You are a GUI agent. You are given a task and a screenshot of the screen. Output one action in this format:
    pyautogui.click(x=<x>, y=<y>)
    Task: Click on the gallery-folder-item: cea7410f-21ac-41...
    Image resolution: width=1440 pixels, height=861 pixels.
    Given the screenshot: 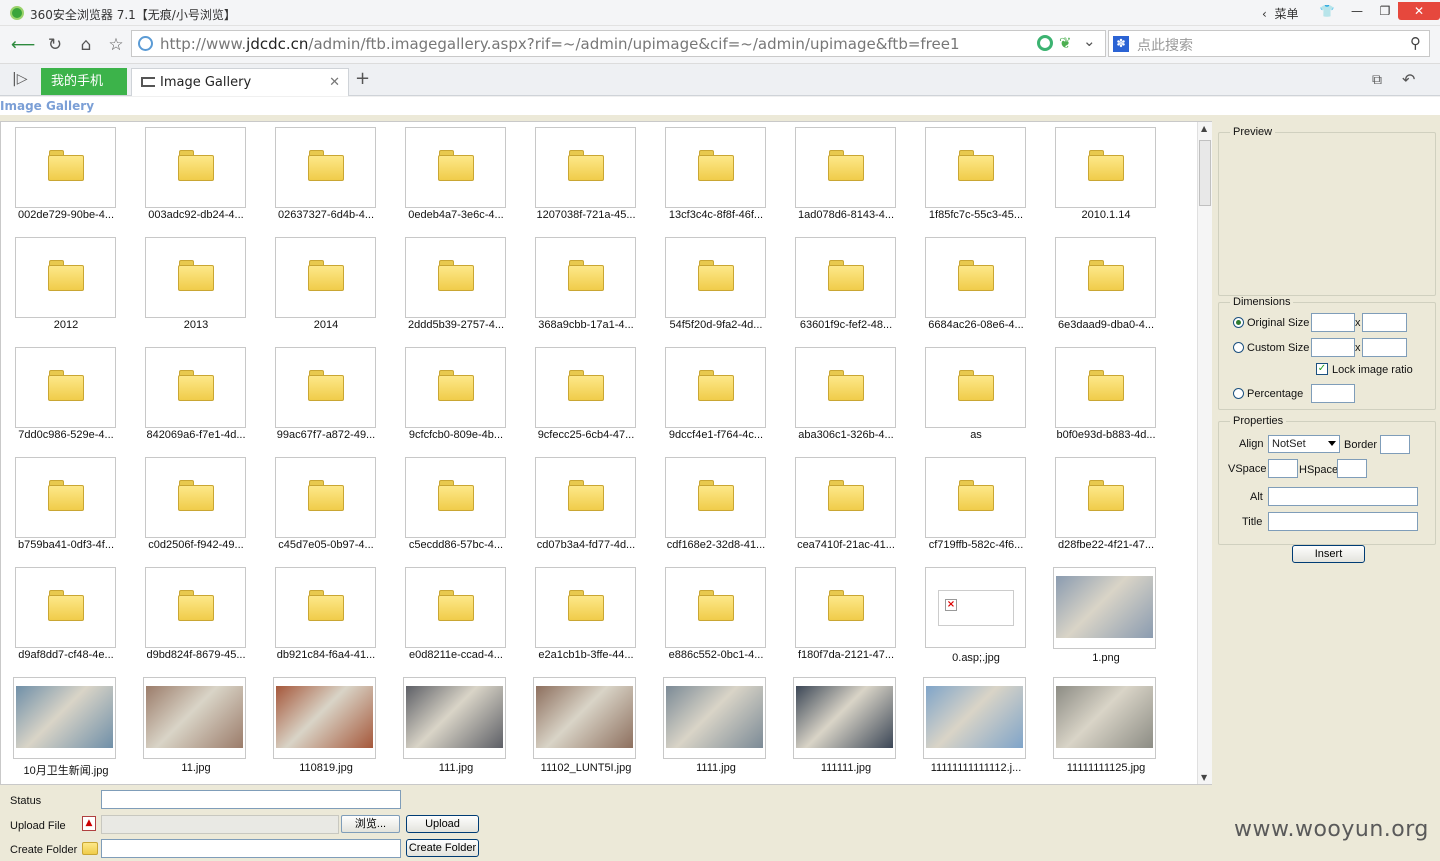 What is the action you would take?
    pyautogui.click(x=846, y=509)
    